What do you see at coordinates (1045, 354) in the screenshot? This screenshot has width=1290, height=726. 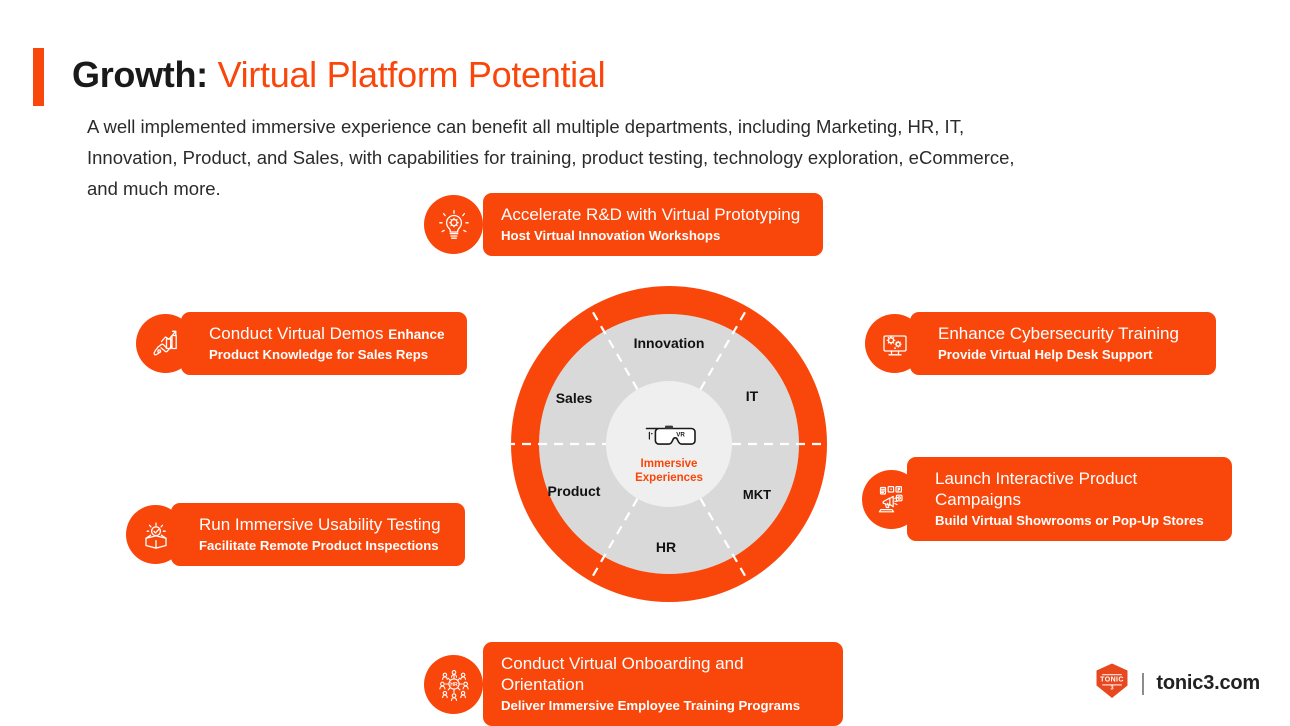 I see `callout-subtitle: Provide Virtual Help Desk Support` at bounding box center [1045, 354].